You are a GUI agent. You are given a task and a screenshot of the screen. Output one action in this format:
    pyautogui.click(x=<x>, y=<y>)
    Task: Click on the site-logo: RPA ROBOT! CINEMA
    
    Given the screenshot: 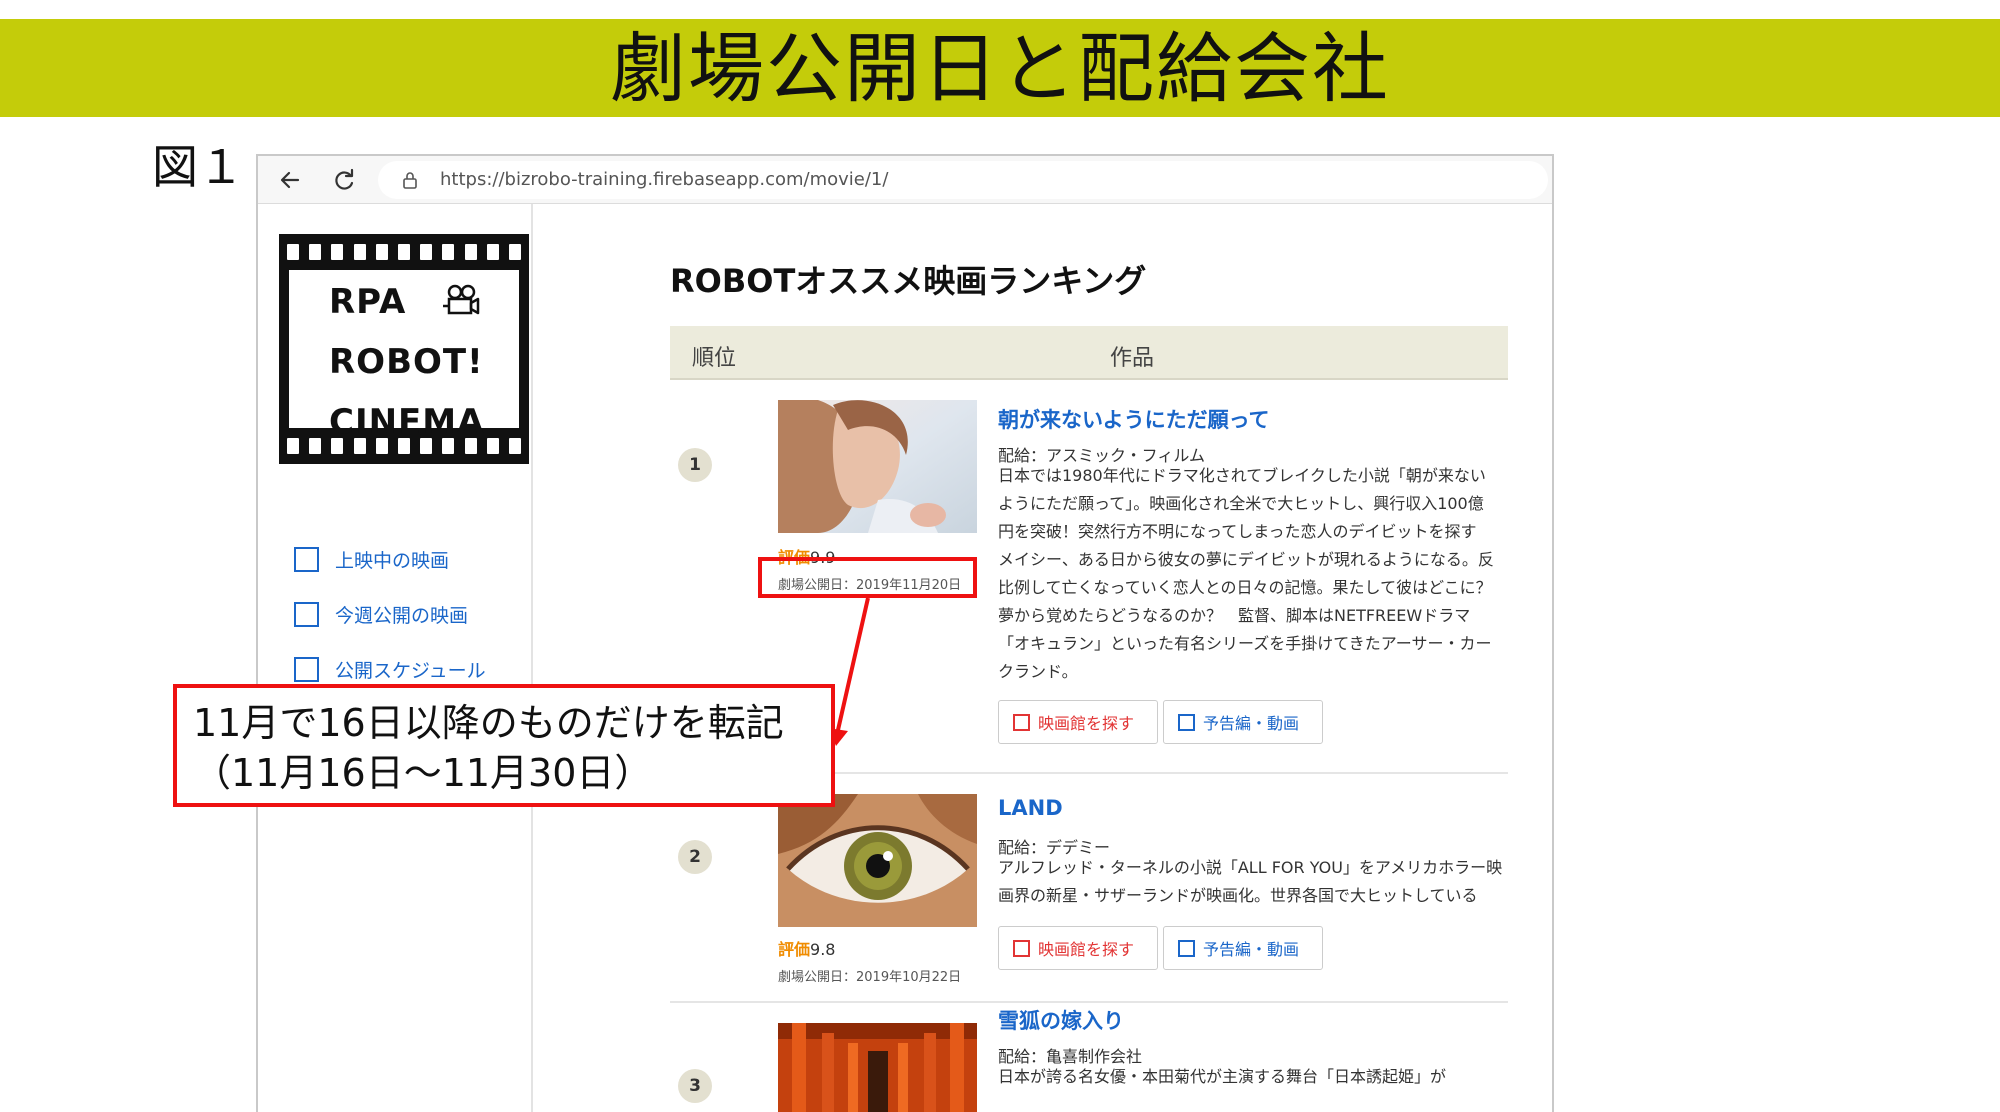 What is the action you would take?
    pyautogui.click(x=404, y=349)
    